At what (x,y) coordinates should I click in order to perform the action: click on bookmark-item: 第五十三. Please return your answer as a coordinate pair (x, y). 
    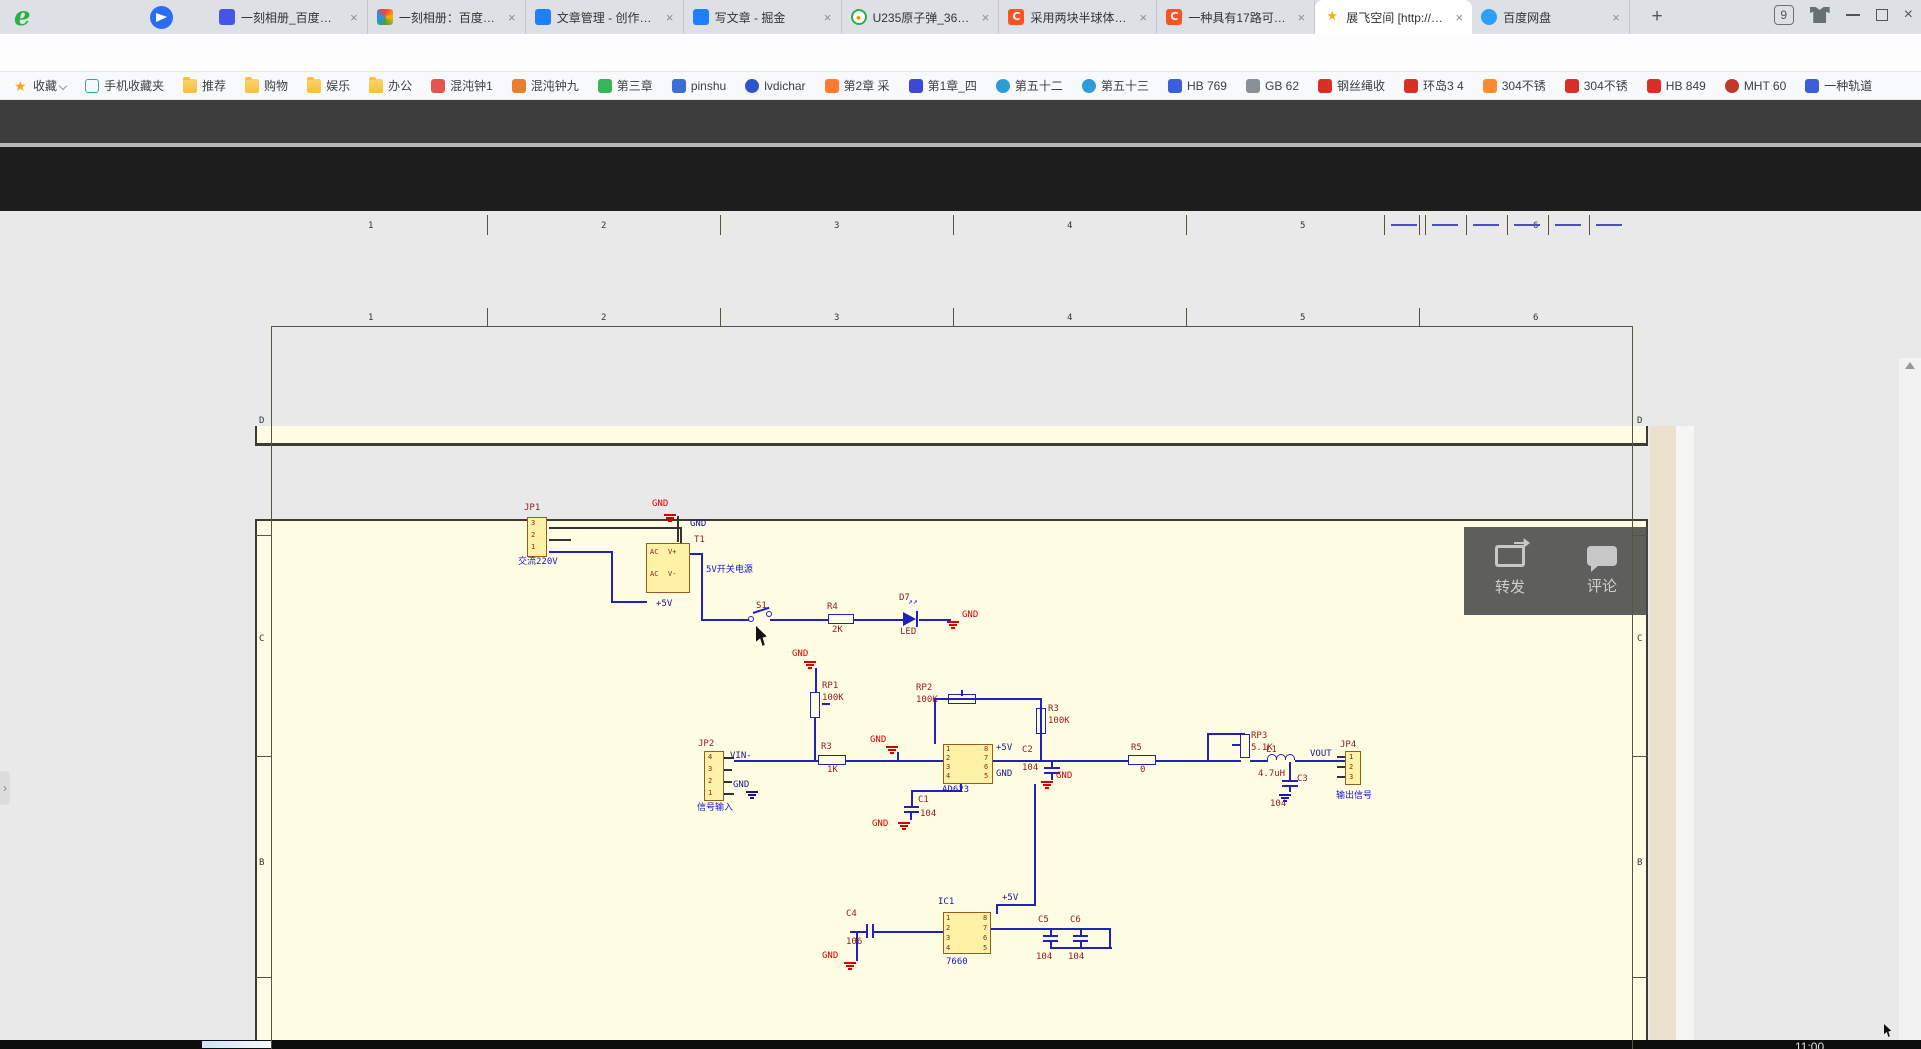
    Looking at the image, I should click on (1115, 85).